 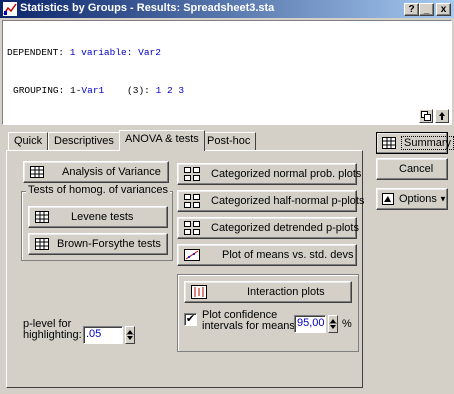 What do you see at coordinates (229, 141) in the screenshot?
I see `tab-post-hoc: Post-hoc` at bounding box center [229, 141].